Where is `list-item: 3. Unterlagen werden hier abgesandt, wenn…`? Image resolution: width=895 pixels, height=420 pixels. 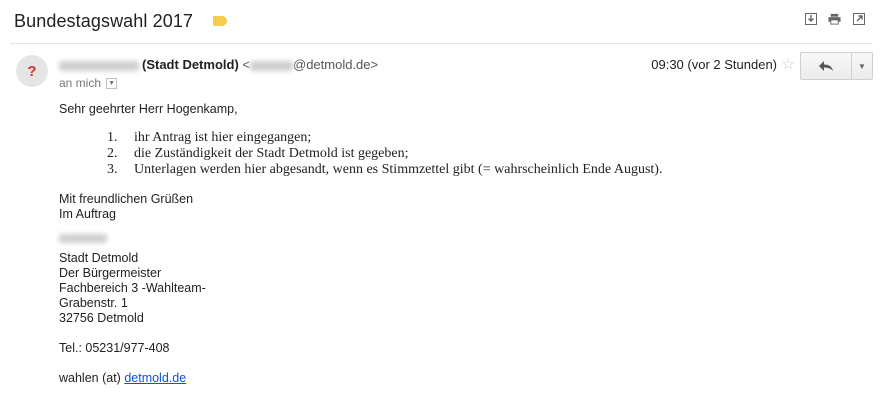
list-item: 3. Unterlagen werden hier abgesandt, wenn… is located at coordinates (385, 169).